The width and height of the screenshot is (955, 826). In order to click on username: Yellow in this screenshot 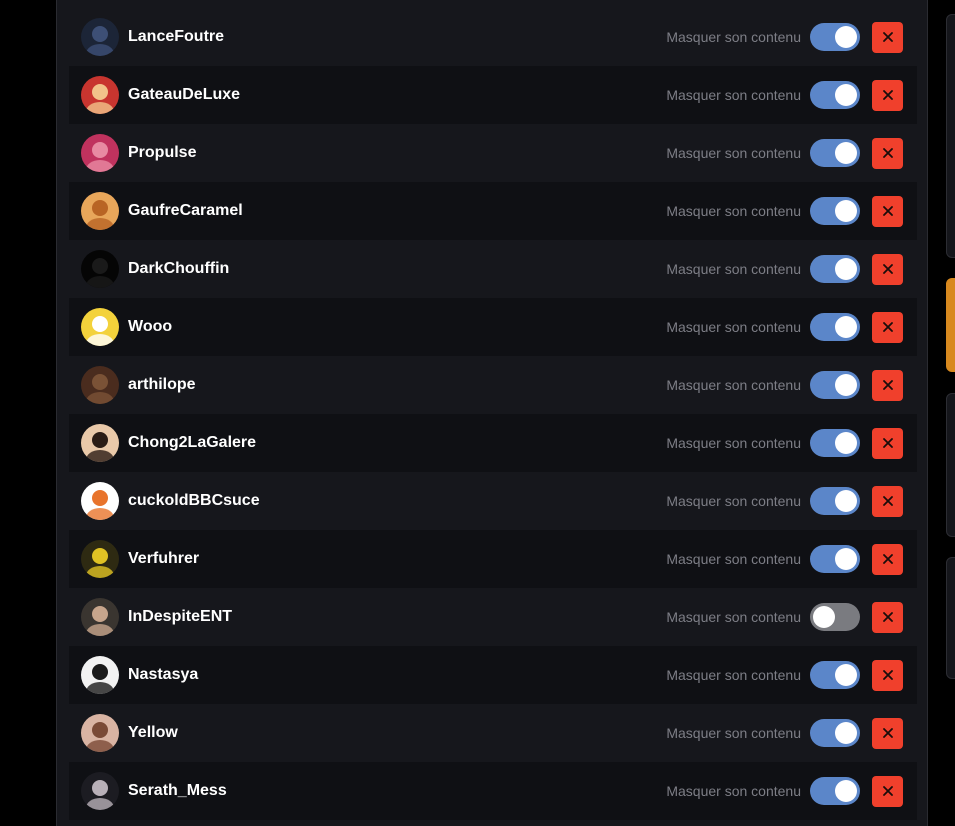, I will do `click(397, 733)`.